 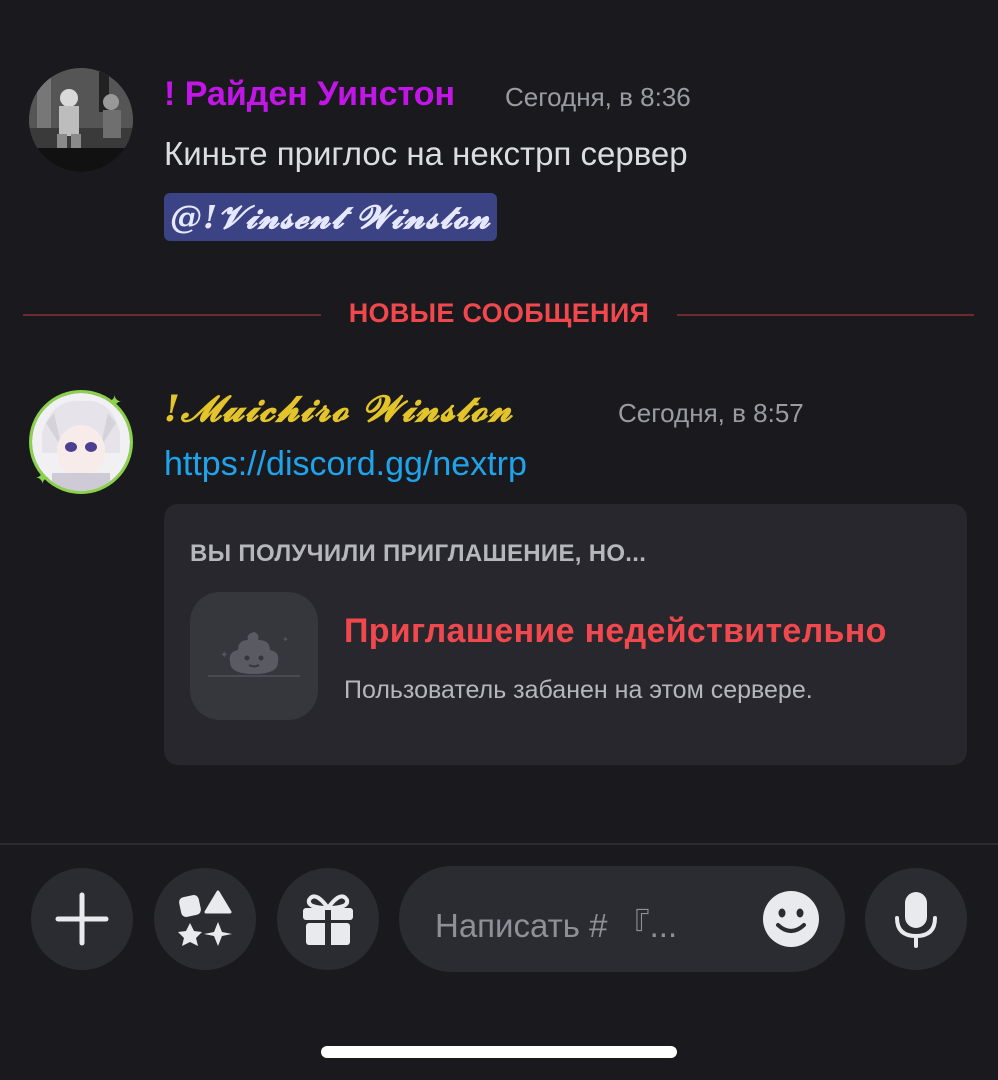 What do you see at coordinates (309, 94) in the screenshot?
I see `author-name: ! Райден Уинстон` at bounding box center [309, 94].